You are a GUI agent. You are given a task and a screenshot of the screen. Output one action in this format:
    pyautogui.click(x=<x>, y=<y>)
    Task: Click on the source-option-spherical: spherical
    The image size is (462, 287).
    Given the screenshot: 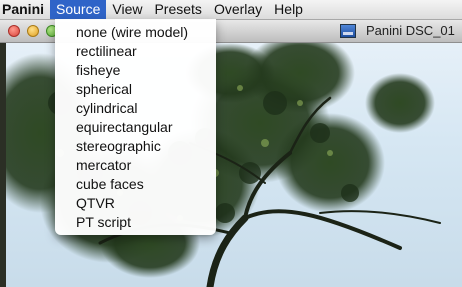 What is the action you would take?
    pyautogui.click(x=135, y=89)
    